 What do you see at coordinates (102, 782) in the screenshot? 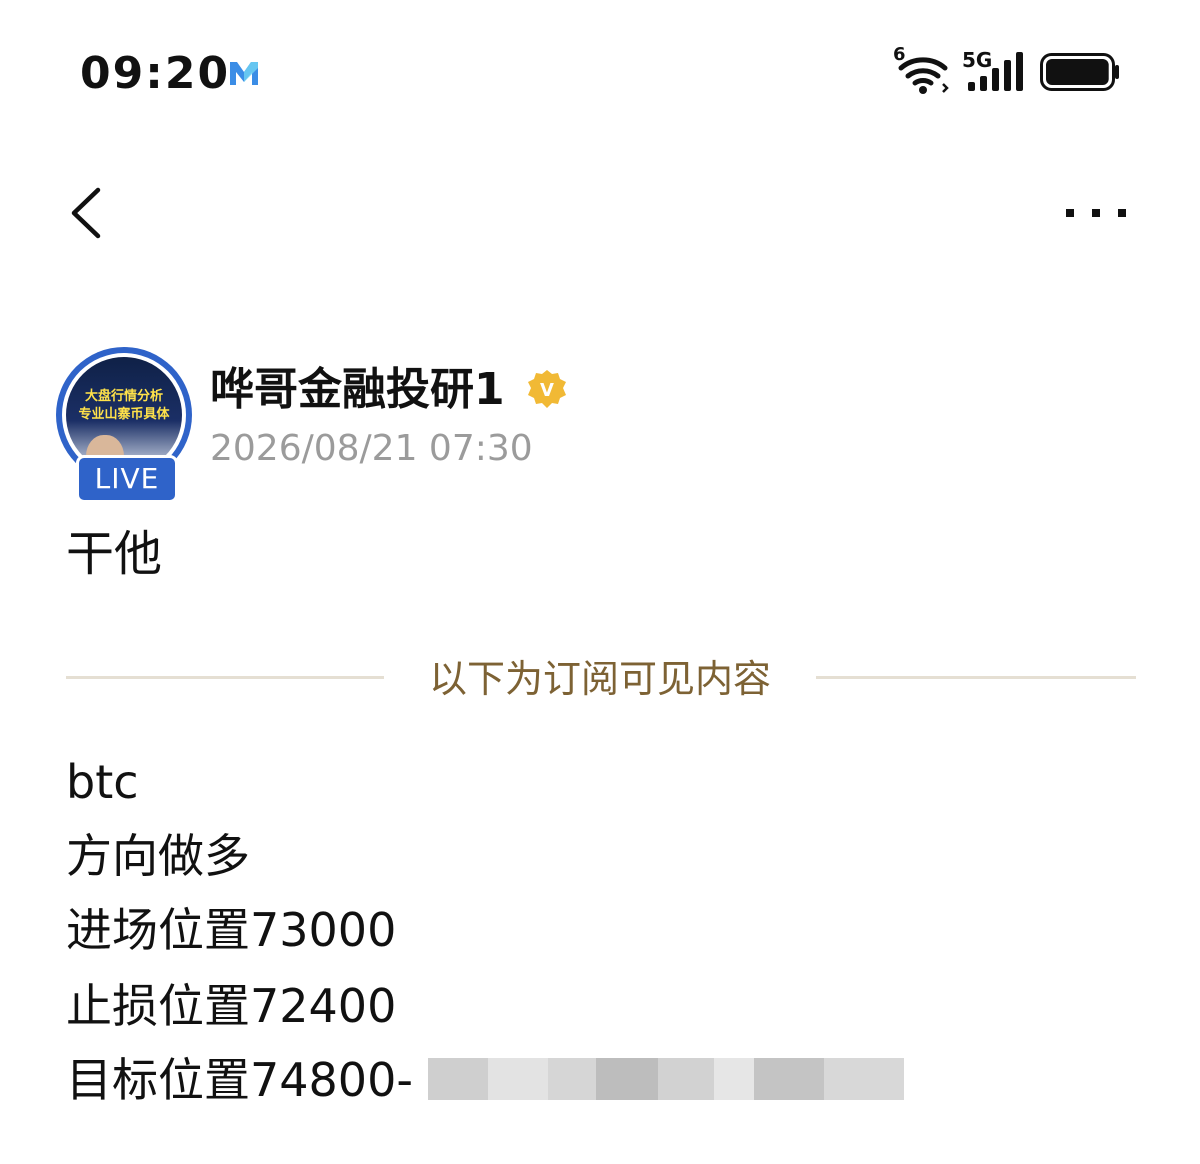
I see `content-line-asset: btc` at bounding box center [102, 782].